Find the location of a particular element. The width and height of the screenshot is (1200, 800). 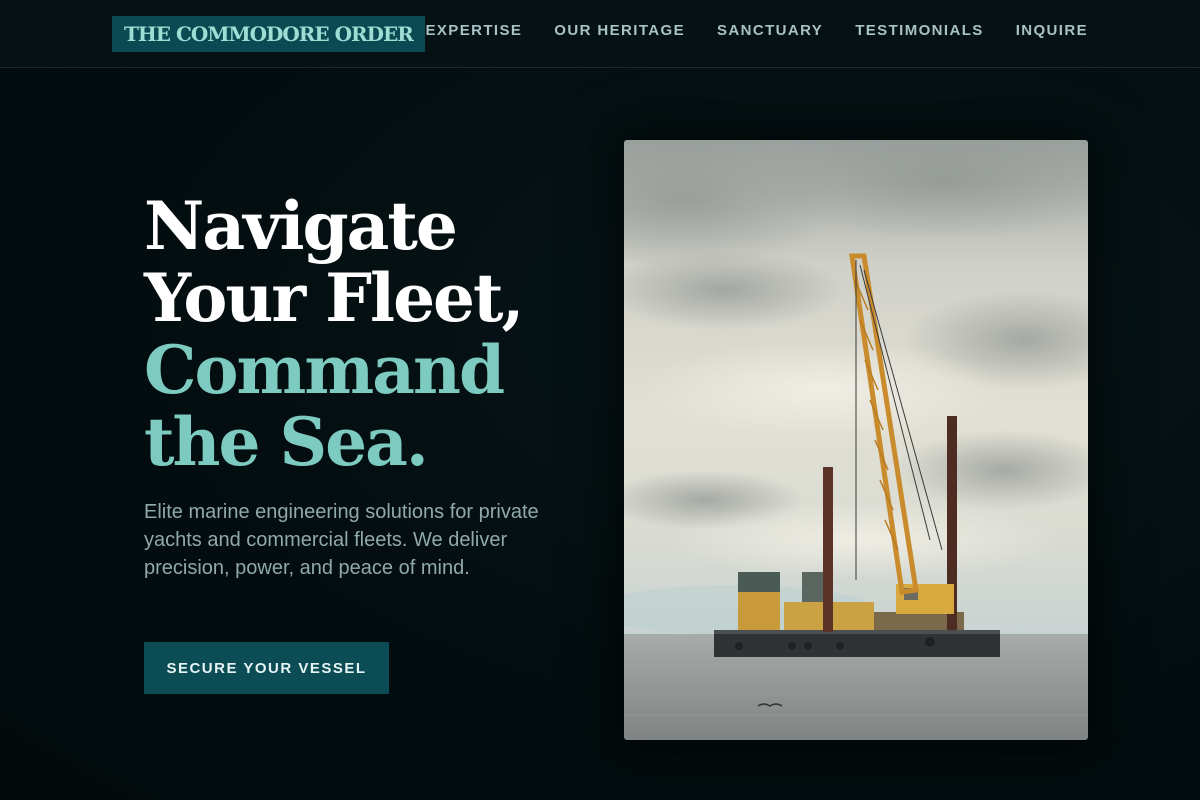

hero-title-line-1: Navigate is located at coordinates (301, 226).